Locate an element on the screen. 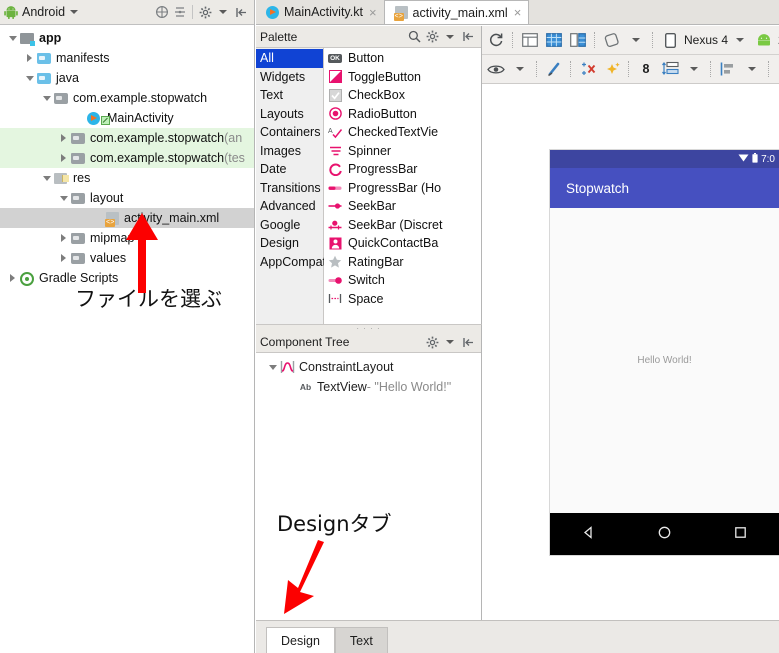 The image size is (779, 653). palette-category-layouts: Layouts is located at coordinates (289, 114).